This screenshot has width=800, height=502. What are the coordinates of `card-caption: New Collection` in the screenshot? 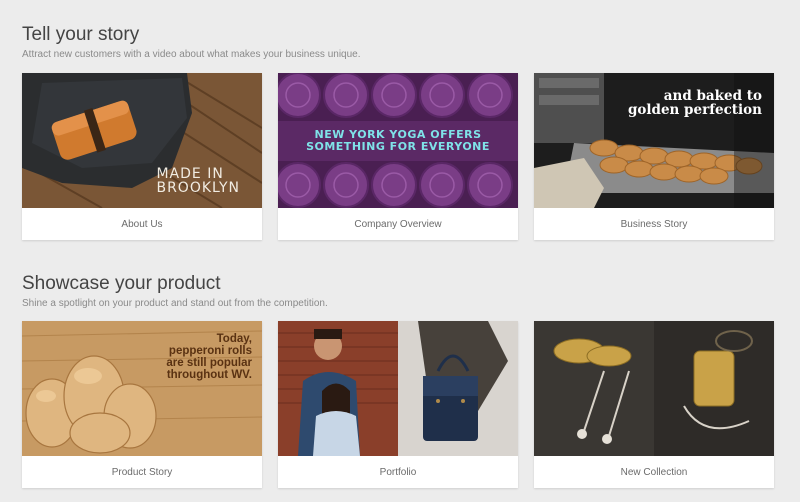 It's located at (654, 472).